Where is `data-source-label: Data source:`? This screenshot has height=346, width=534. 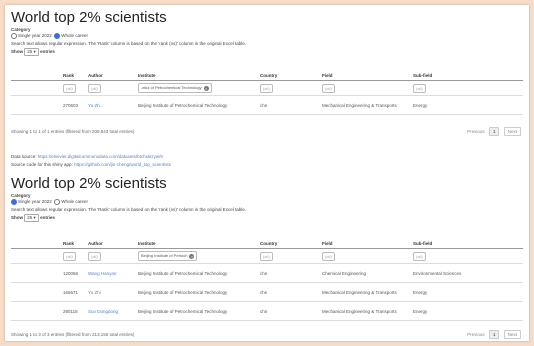 data-source-label: Data source: is located at coordinates (24, 156).